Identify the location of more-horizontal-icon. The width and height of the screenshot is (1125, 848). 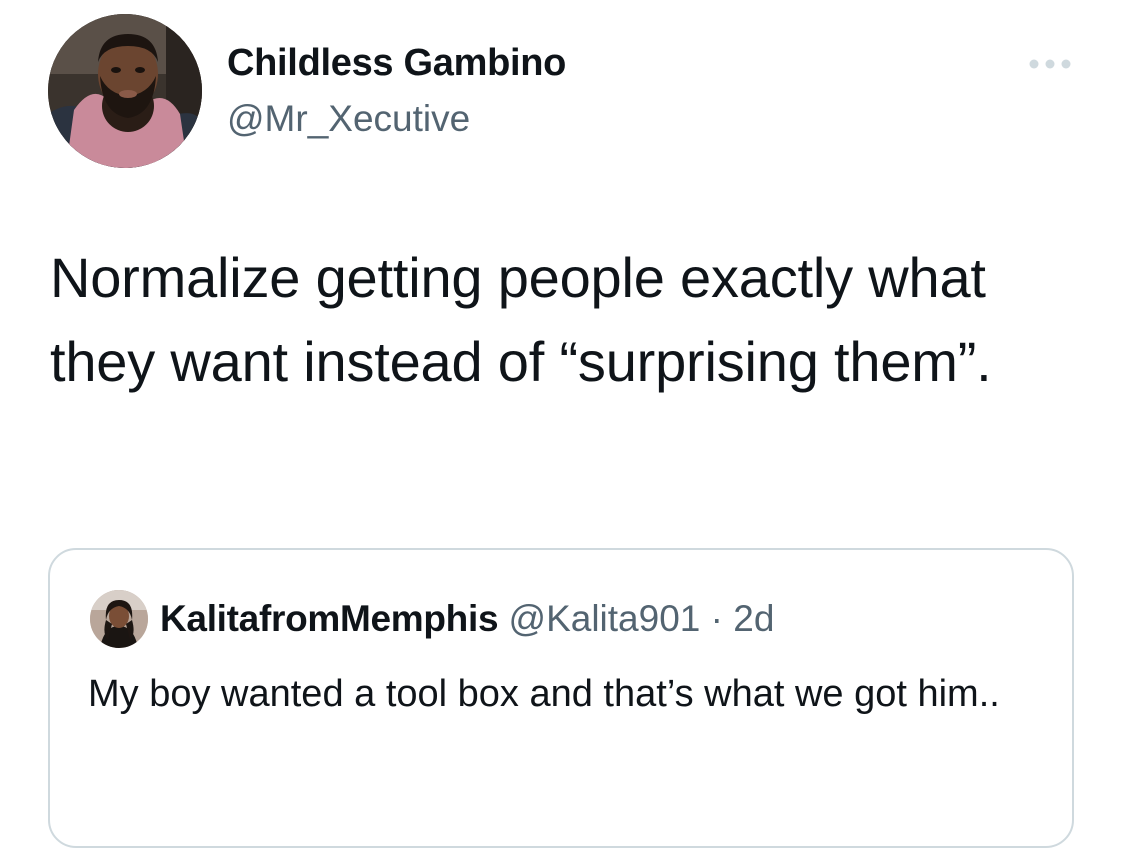
(1050, 64).